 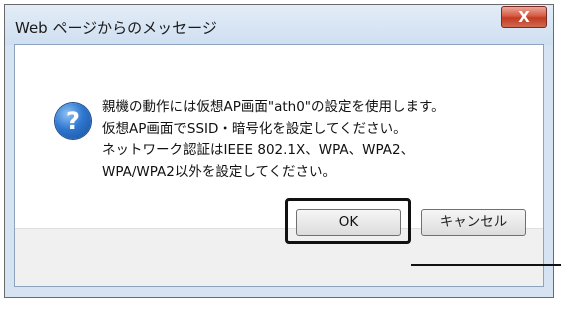 What do you see at coordinates (116, 28) in the screenshot?
I see `dialog-title: Web ページからのメッセージ` at bounding box center [116, 28].